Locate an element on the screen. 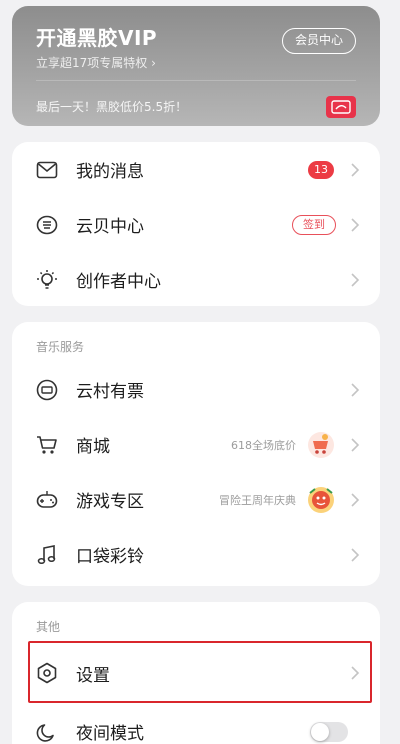 This screenshot has width=400, height=744. vip-center-button: 会员中心 is located at coordinates (318, 41).